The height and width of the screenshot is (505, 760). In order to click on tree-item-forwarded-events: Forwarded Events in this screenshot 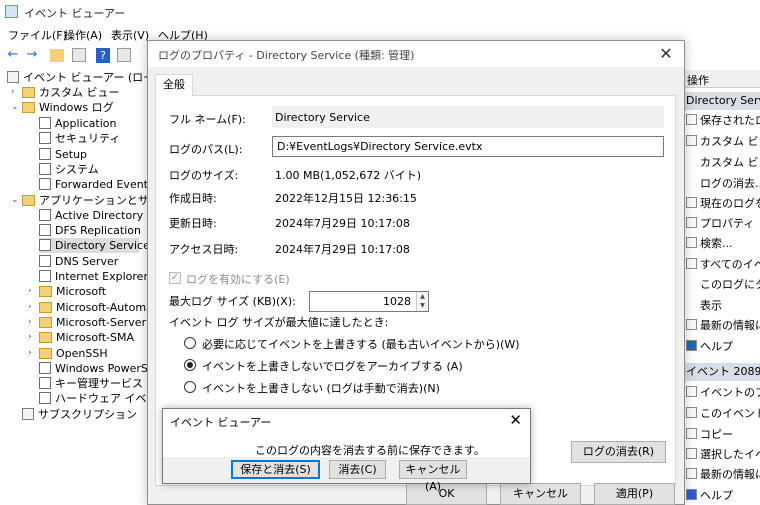, I will do `click(93, 184)`.